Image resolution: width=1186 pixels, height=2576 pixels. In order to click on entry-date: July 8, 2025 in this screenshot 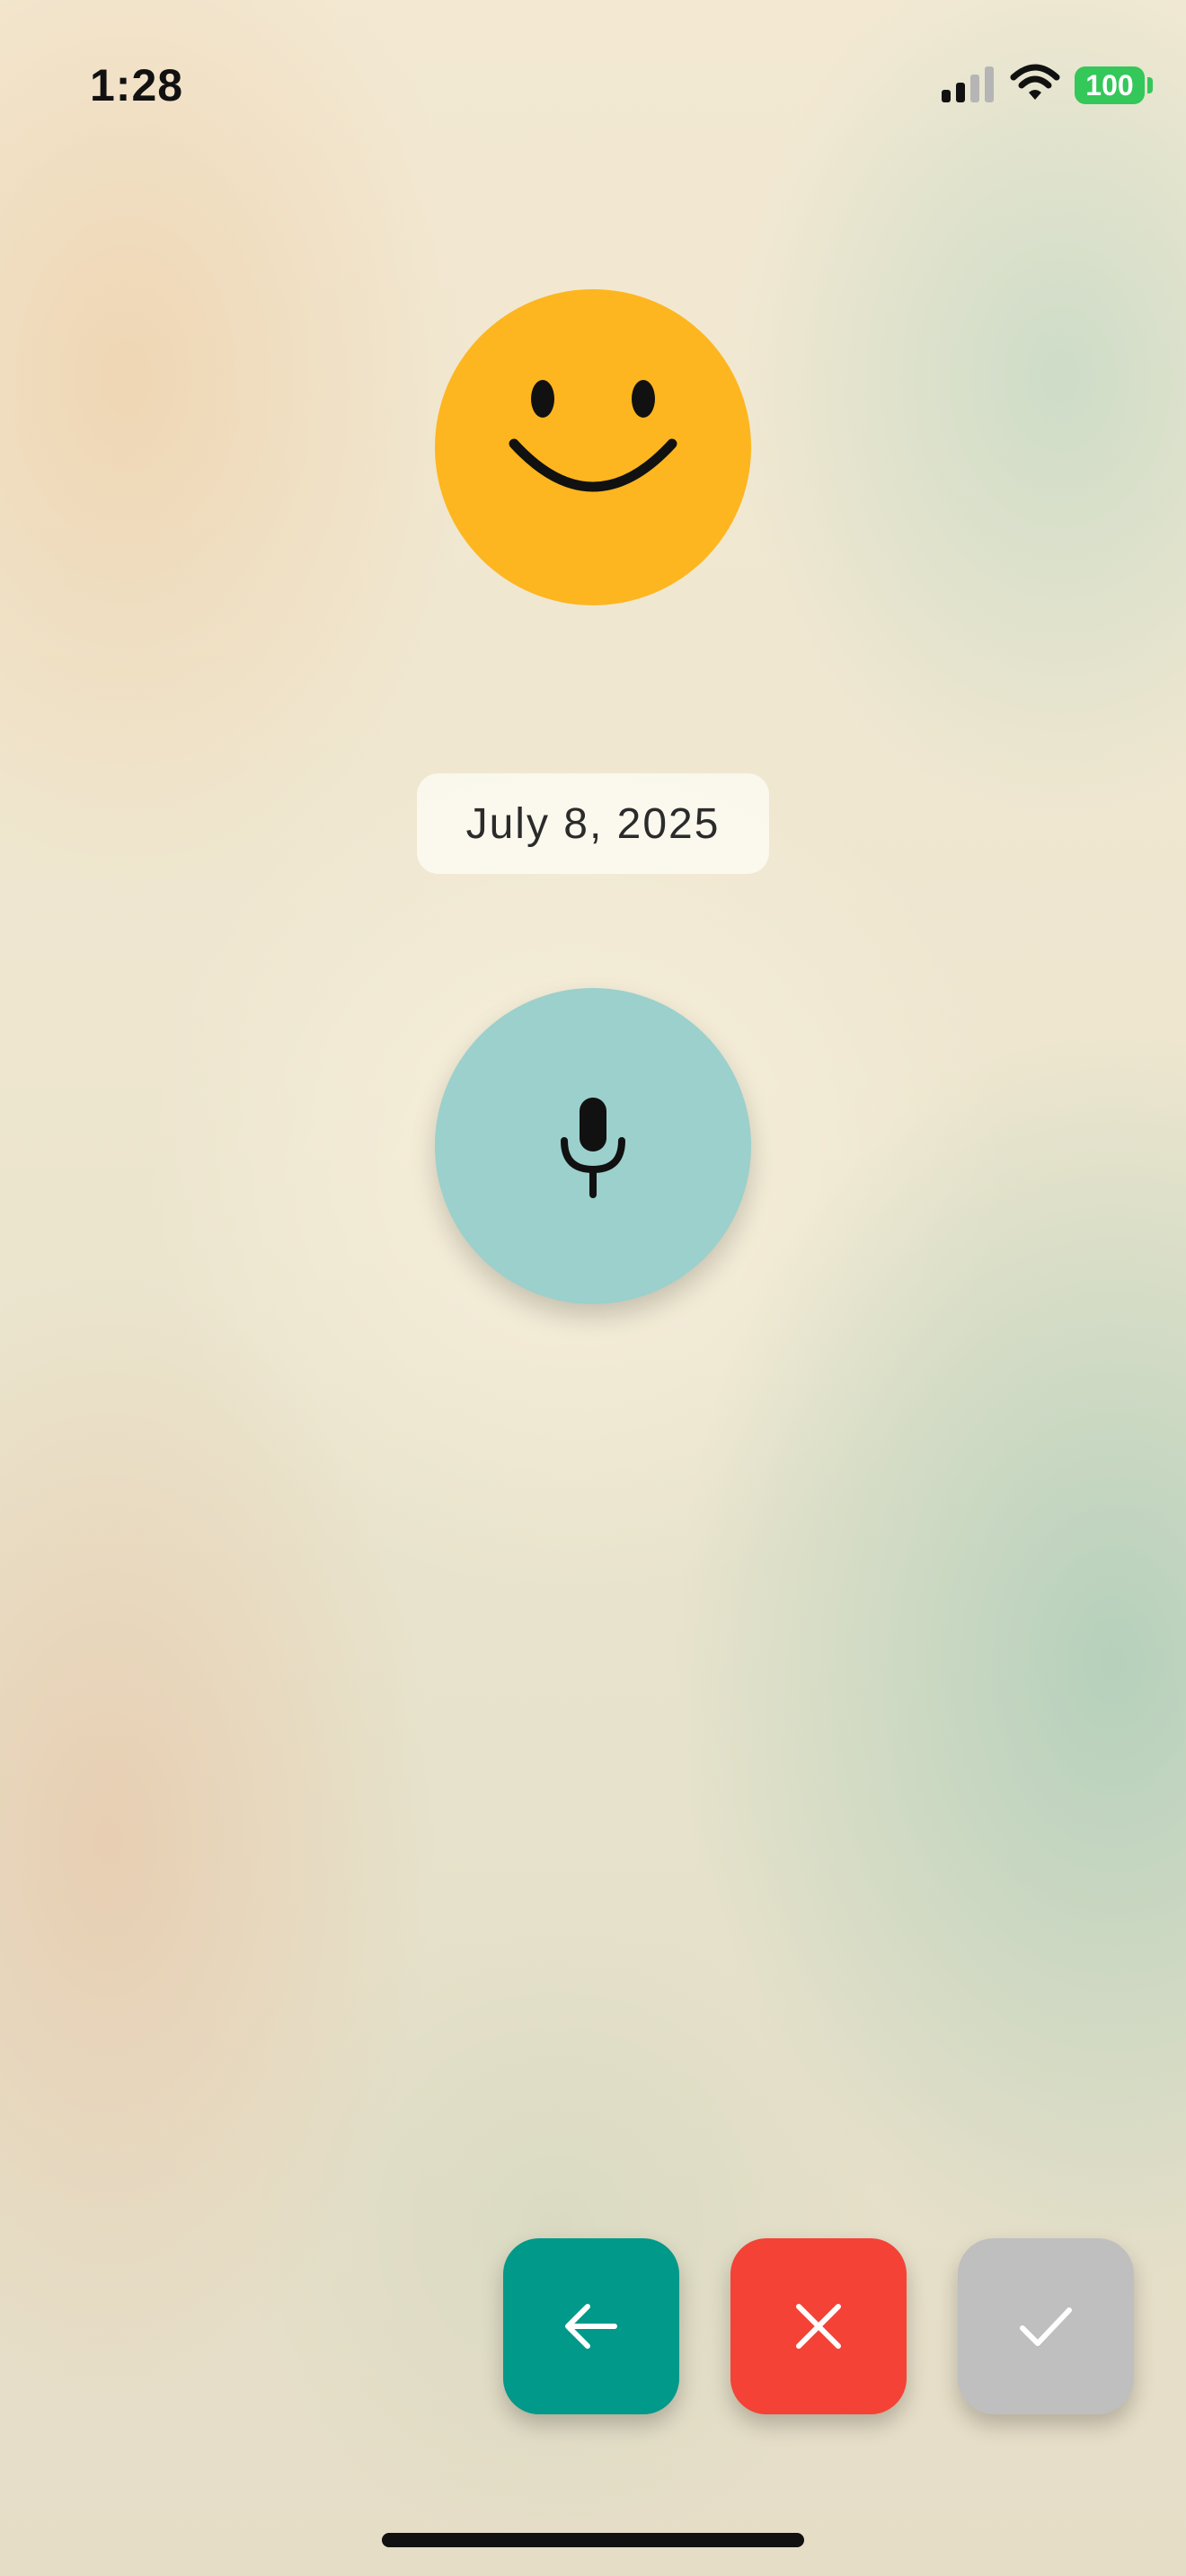, I will do `click(593, 823)`.